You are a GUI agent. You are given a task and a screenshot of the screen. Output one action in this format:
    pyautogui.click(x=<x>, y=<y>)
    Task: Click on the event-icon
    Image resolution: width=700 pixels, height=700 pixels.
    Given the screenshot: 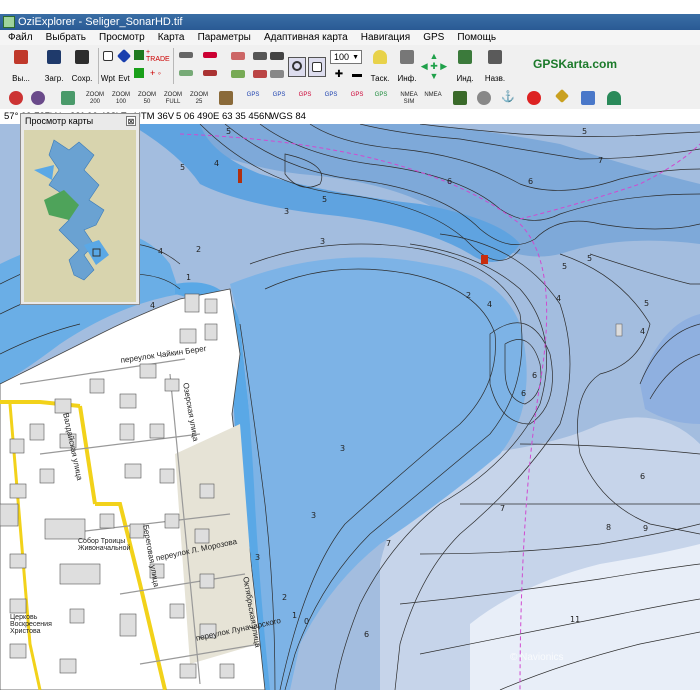 What is the action you would take?
    pyautogui.click(x=124, y=56)
    